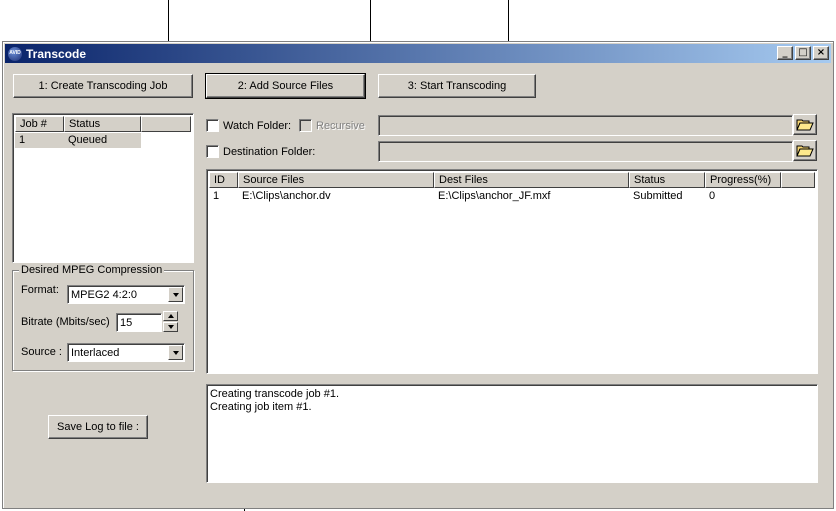 This screenshot has width=836, height=511. What do you see at coordinates (418, 53) in the screenshot?
I see `title-bar: AVID Transcode _ □ ×` at bounding box center [418, 53].